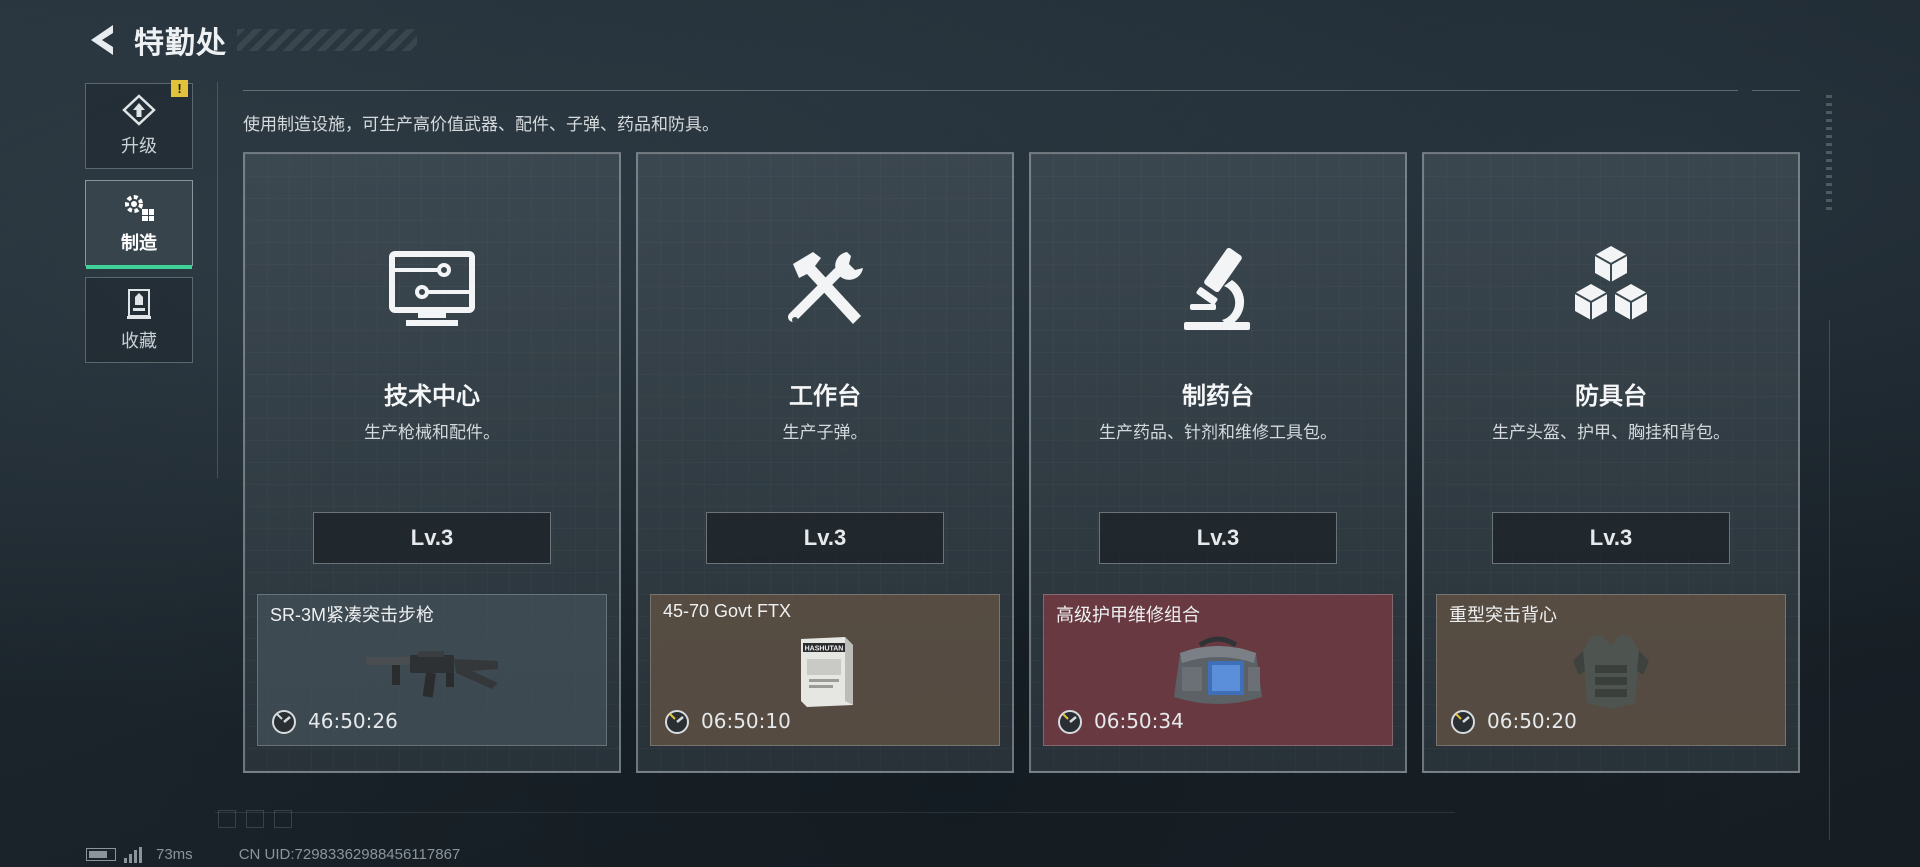 Image resolution: width=1920 pixels, height=867 pixels. Describe the element at coordinates (481, 124) in the screenshot. I see `page-description: 使用制造设施，可生产高价值武器、配件、子弹、药品和防具。` at that location.